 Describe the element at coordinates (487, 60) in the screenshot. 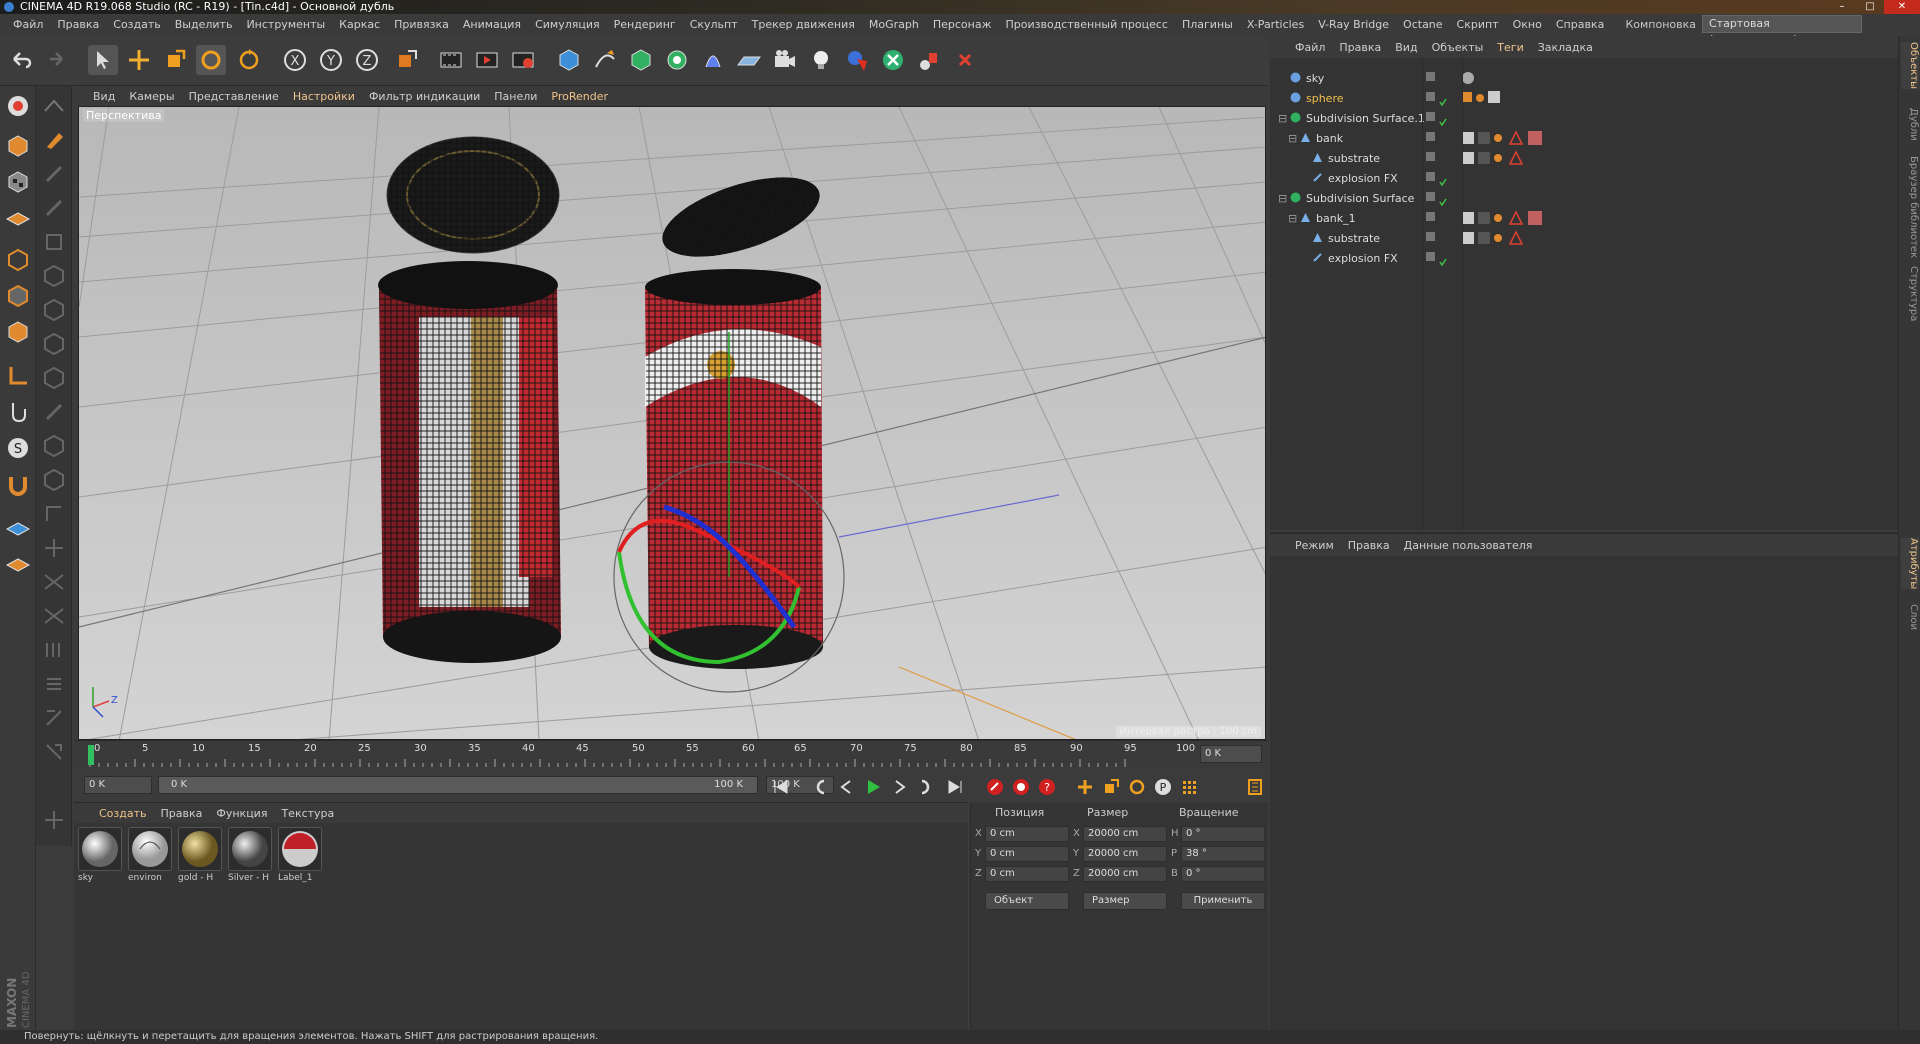

I see `render-picture-viewer-icon` at that location.